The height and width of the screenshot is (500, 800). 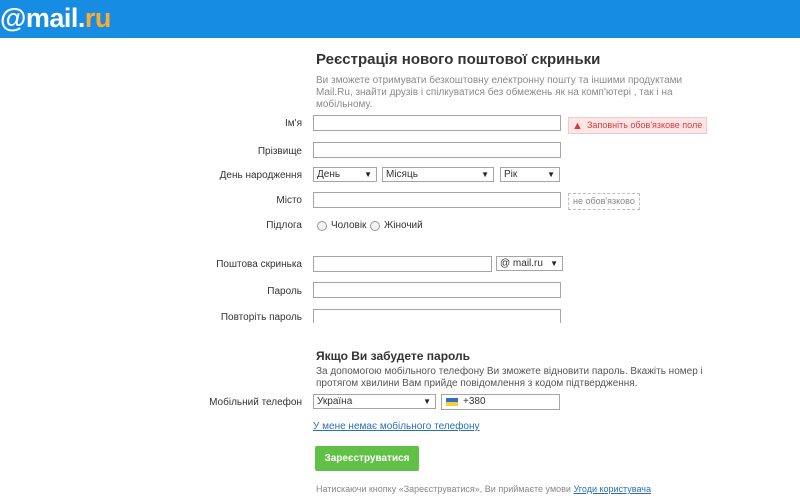 What do you see at coordinates (284, 225) in the screenshot?
I see `gender-label: Підлога` at bounding box center [284, 225].